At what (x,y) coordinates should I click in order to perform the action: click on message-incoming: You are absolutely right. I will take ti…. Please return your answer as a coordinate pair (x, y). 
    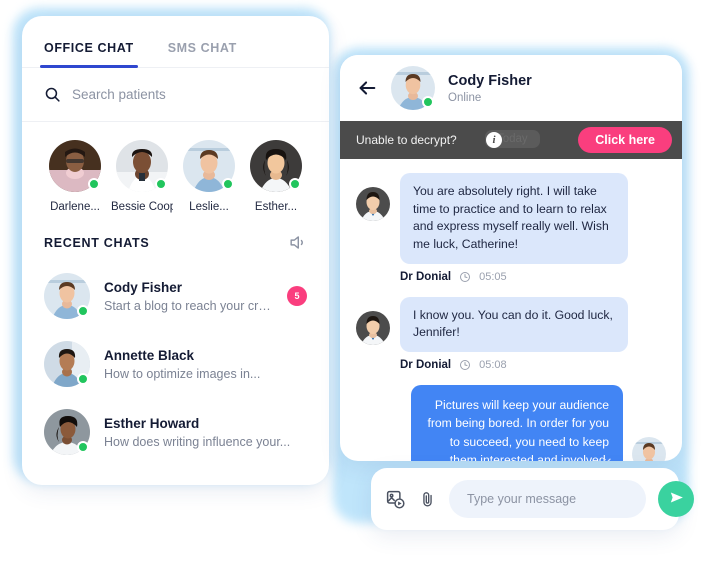
    Looking at the image, I should click on (511, 228).